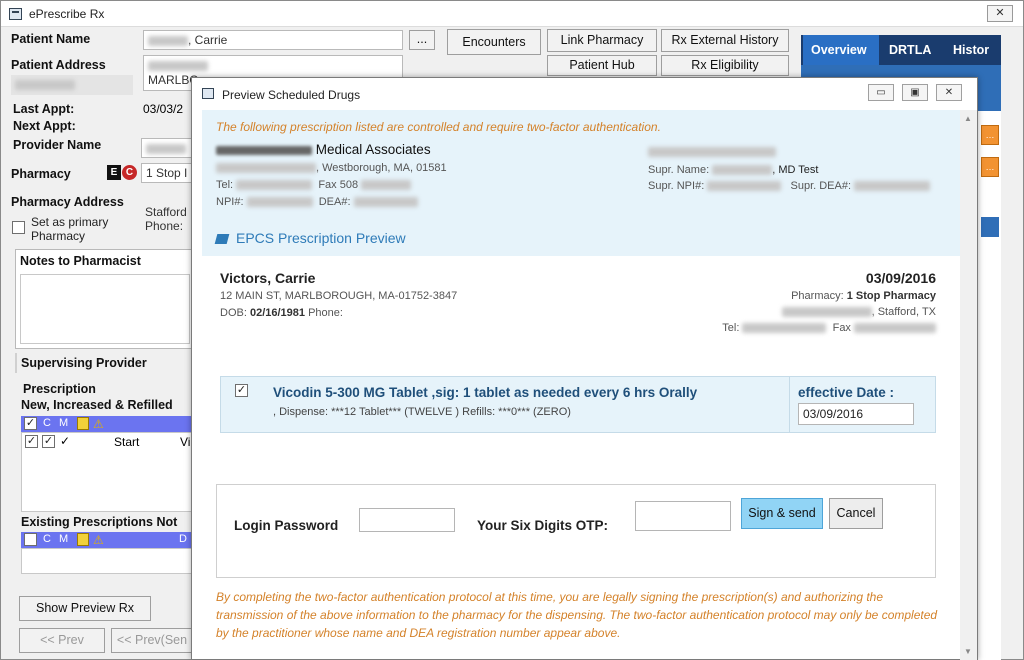 The image size is (1024, 660). I want to click on patient-name-text: , Carrie, so click(208, 40).